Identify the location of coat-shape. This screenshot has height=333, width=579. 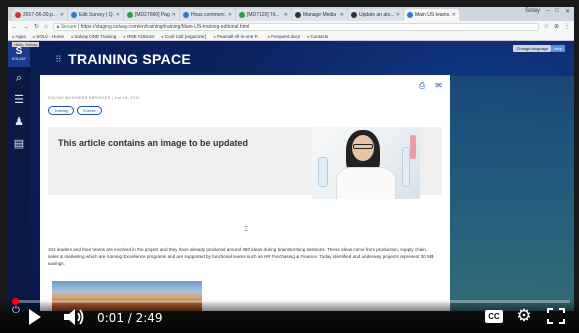
(366, 183).